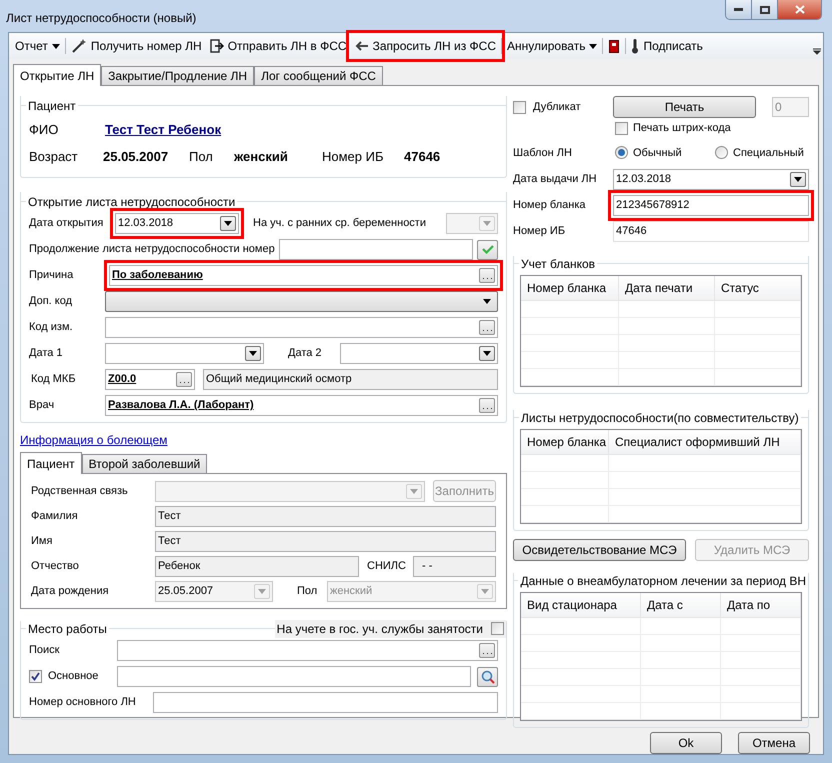 The width and height of the screenshot is (832, 763). What do you see at coordinates (51, 463) in the screenshot?
I see `tab: Пациент` at bounding box center [51, 463].